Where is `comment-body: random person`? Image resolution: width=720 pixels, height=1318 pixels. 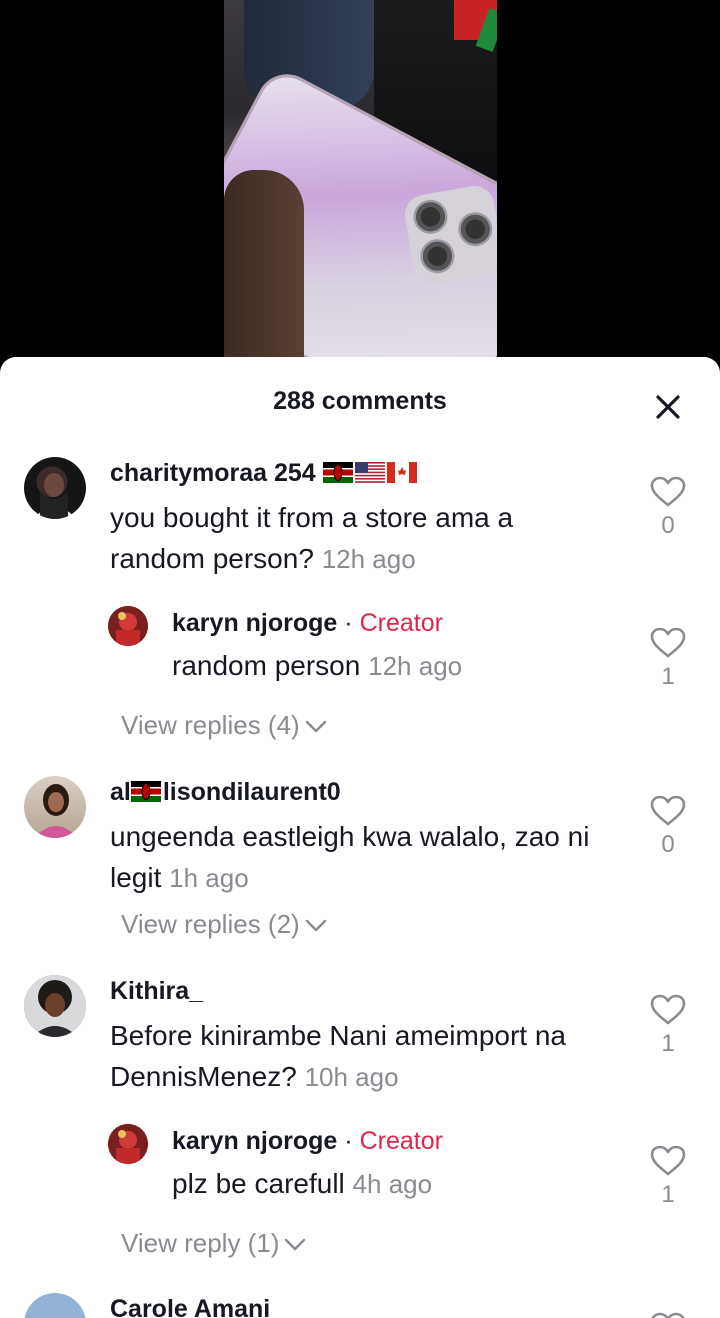 comment-body: random person is located at coordinates (266, 665).